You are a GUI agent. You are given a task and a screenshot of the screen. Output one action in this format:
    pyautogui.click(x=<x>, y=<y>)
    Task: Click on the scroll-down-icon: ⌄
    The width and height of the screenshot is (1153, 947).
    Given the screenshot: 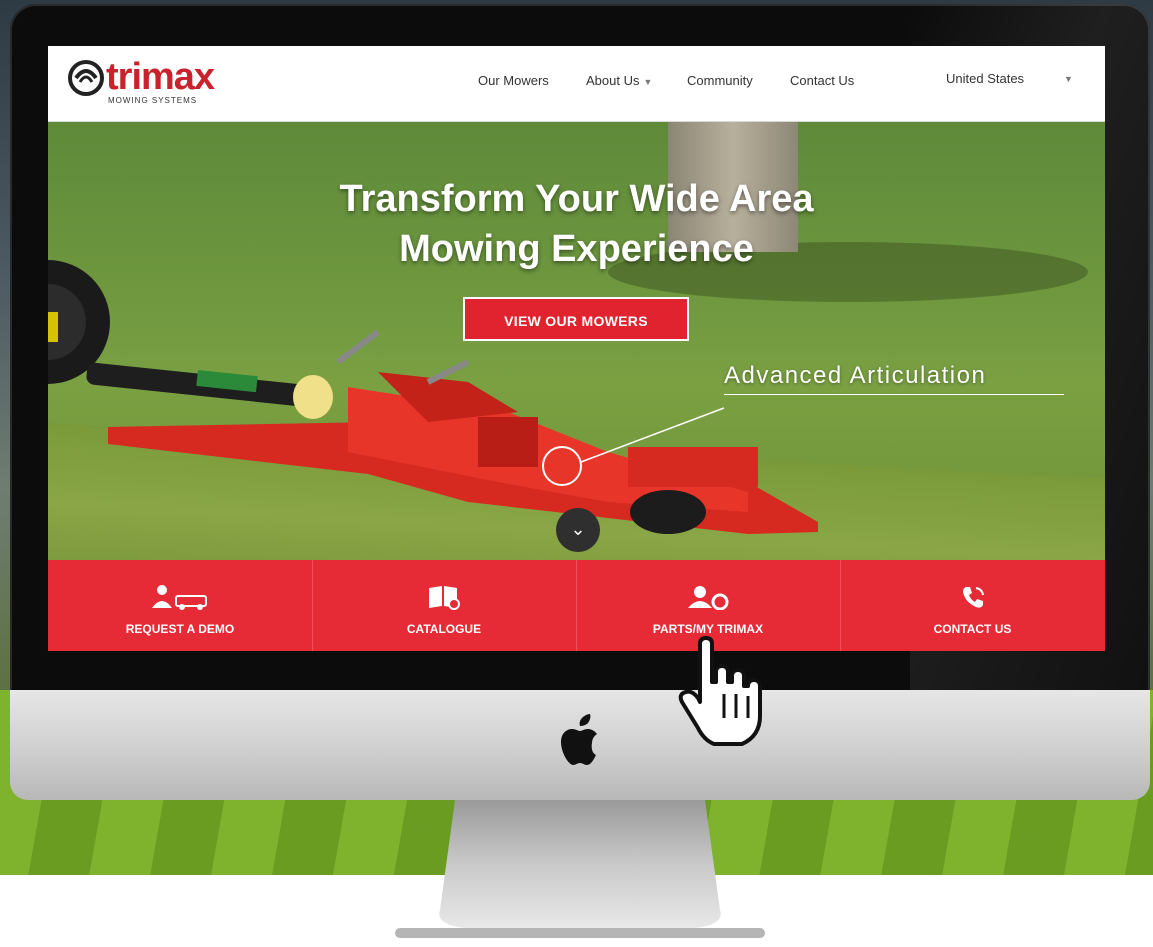 What is the action you would take?
    pyautogui.click(x=578, y=530)
    